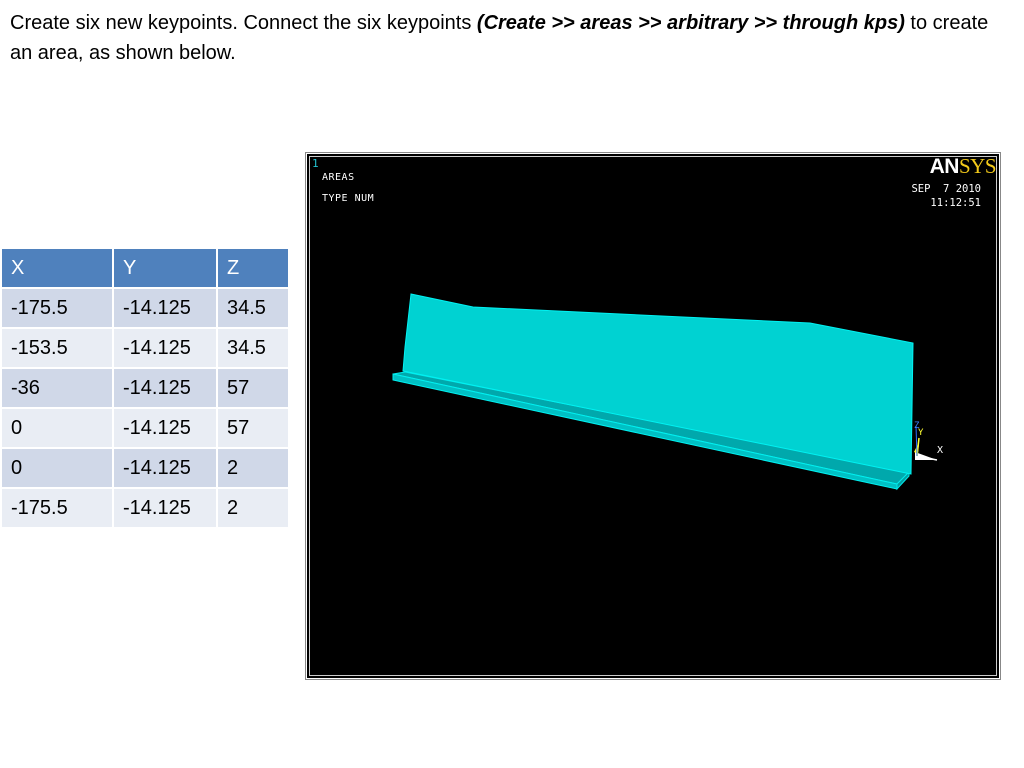  Describe the element at coordinates (955, 203) in the screenshot. I see `plot-time: 11:12:51` at that location.